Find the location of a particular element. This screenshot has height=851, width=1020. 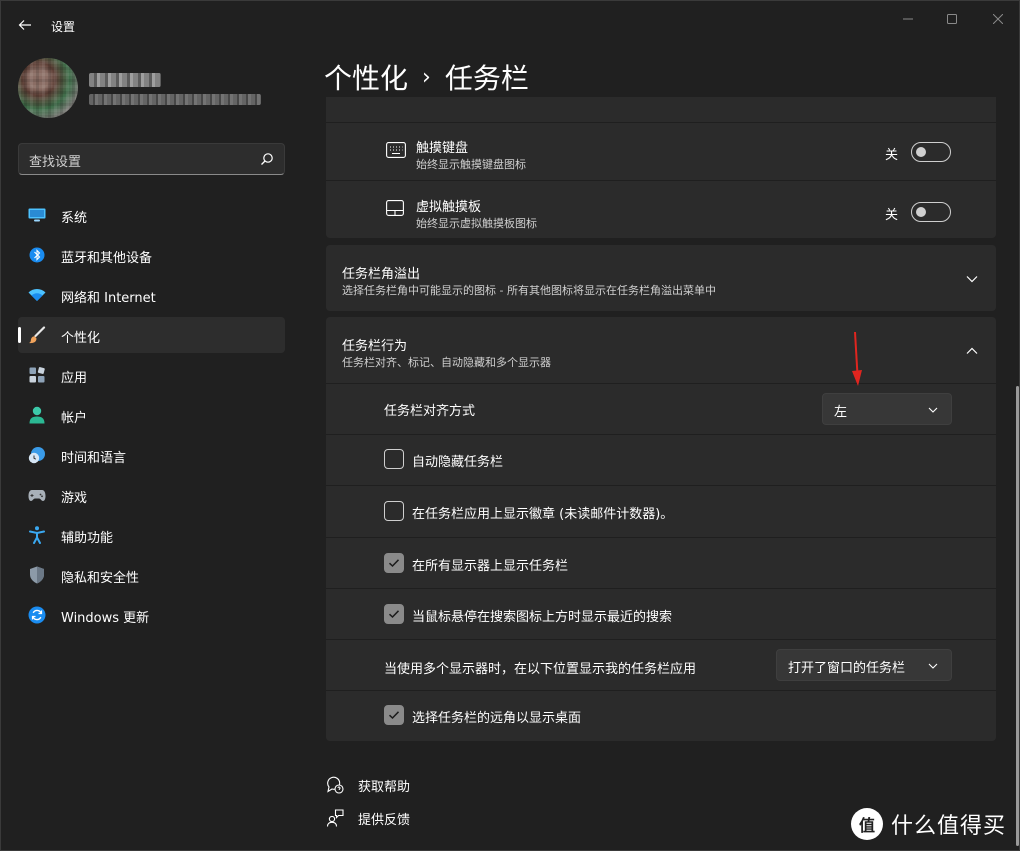

far-corner-checkbox is located at coordinates (394, 715).